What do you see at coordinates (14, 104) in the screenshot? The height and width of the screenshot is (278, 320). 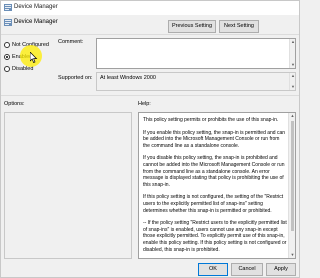 I see `options-label: Options:` at bounding box center [14, 104].